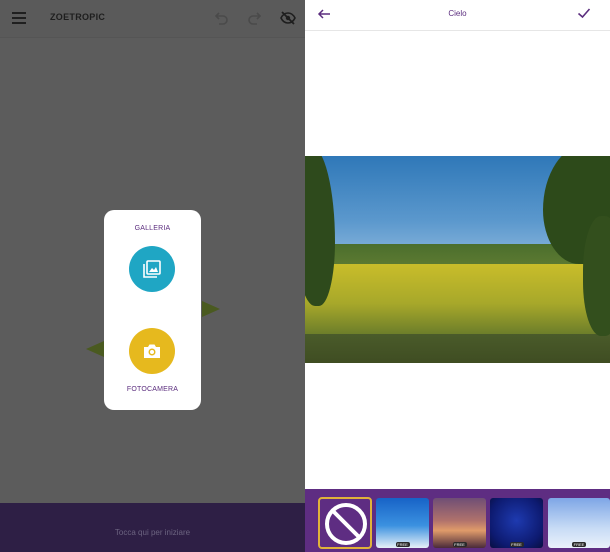 The image size is (610, 552). What do you see at coordinates (584, 13) in the screenshot?
I see `checkmark-icon` at bounding box center [584, 13].